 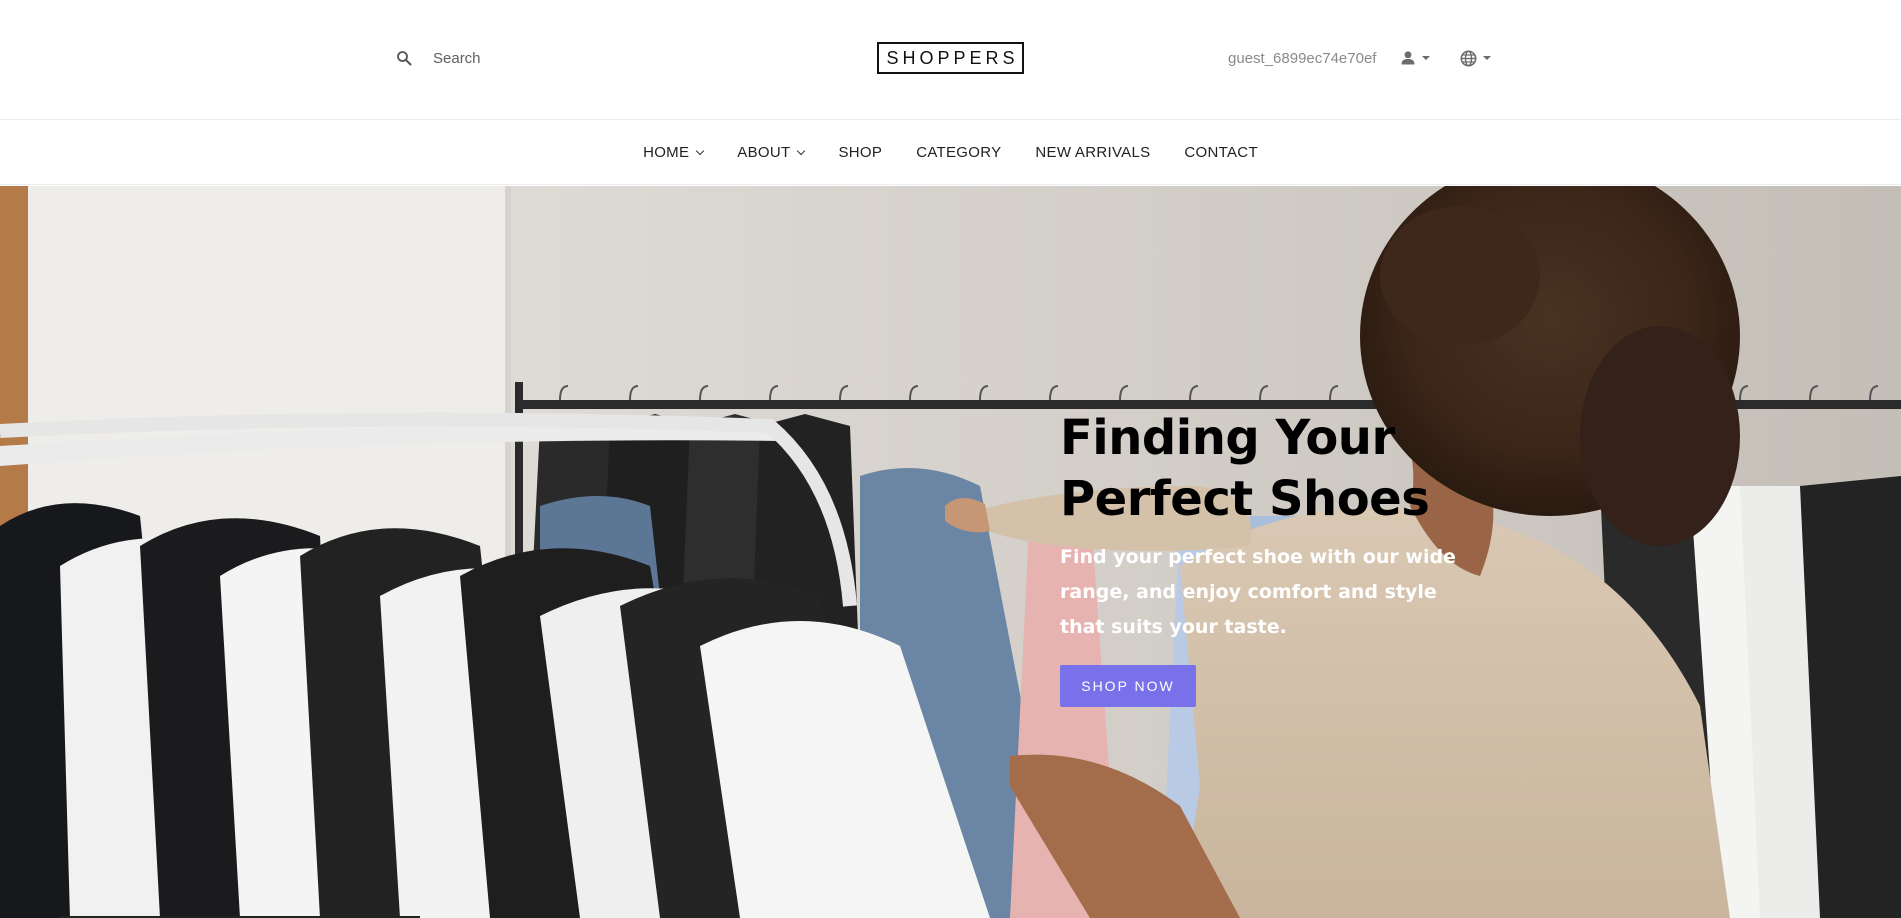 I want to click on language-dropdown, so click(x=1476, y=58).